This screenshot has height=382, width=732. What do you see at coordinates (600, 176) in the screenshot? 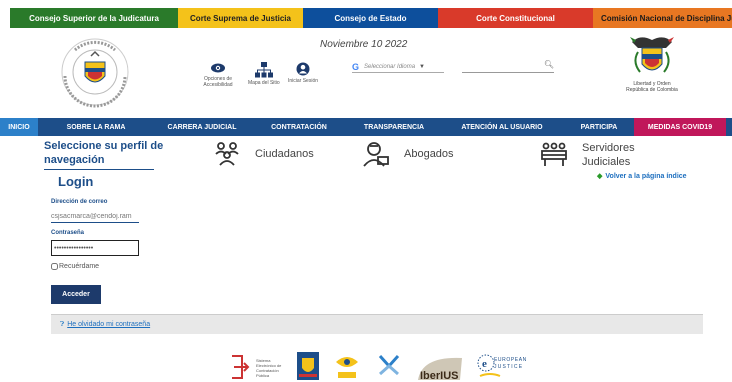
I see `arrow-right-icon: ◆` at bounding box center [600, 176].